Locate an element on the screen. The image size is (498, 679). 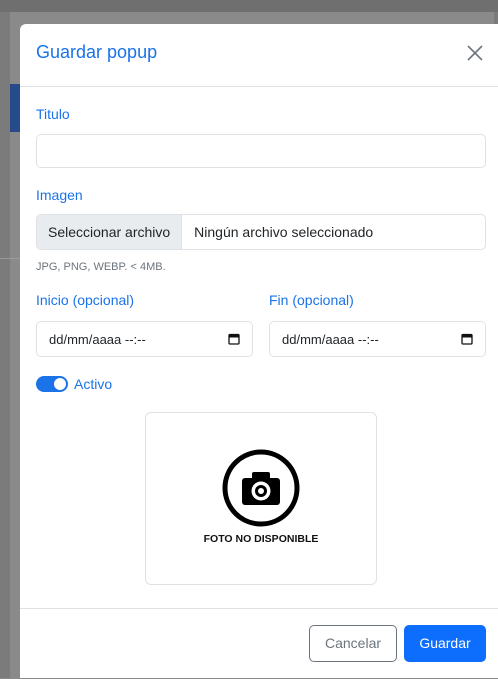
no-photo-text: FOTO NO DISPONIBLE is located at coordinates (261, 539).